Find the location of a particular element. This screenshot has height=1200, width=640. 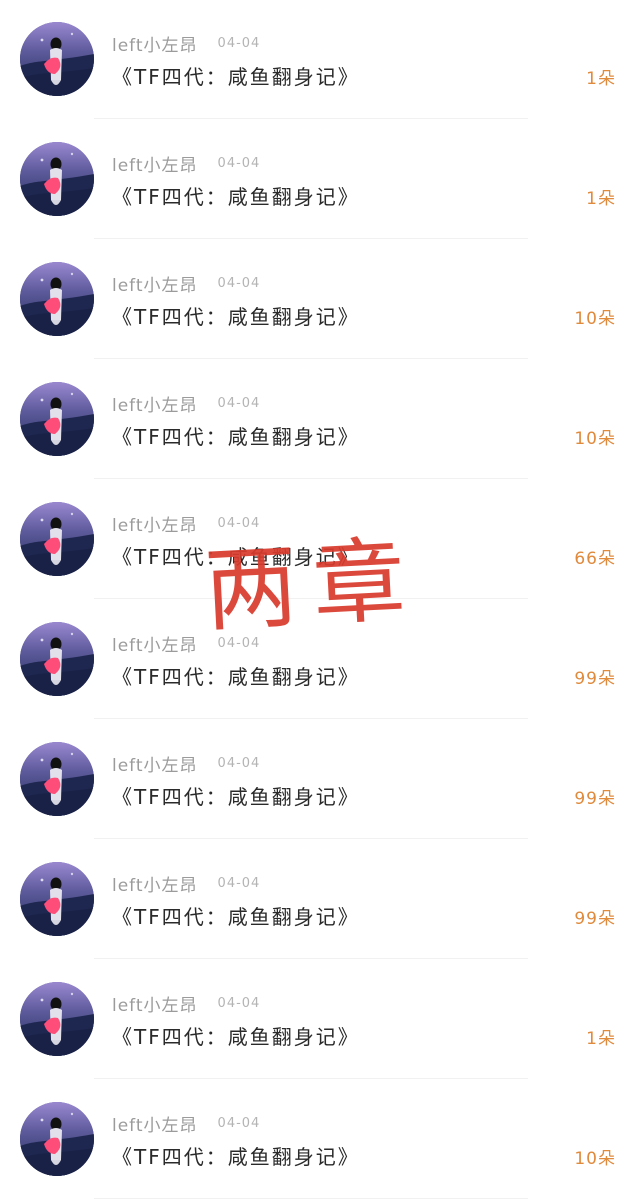

gift-count: 66朵 is located at coordinates (595, 559).